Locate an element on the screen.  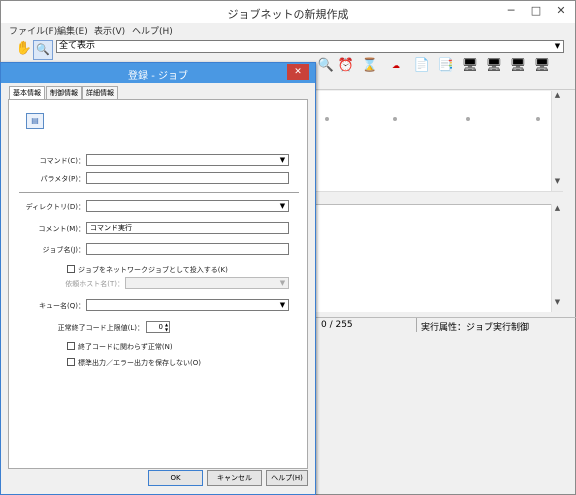
jobnet-canvas is located at coordinates (439, 141).